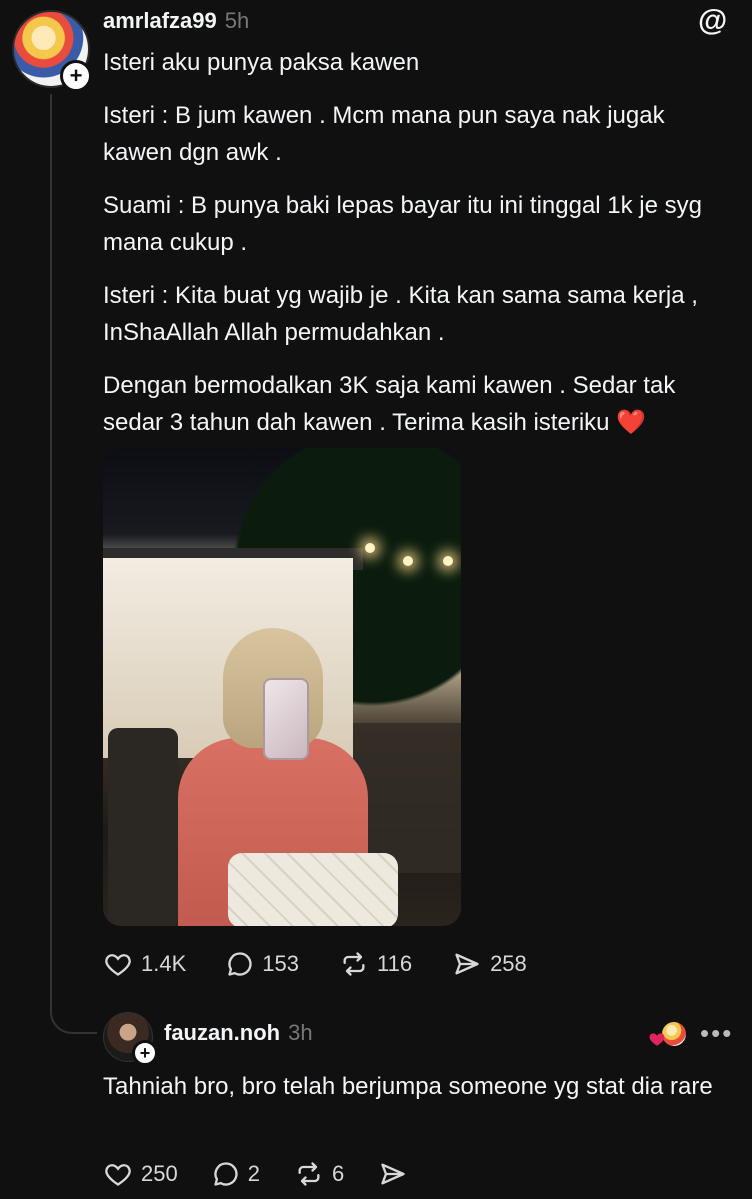  Describe the element at coordinates (160, 21) in the screenshot. I see `author-username: amrlafza99` at that location.